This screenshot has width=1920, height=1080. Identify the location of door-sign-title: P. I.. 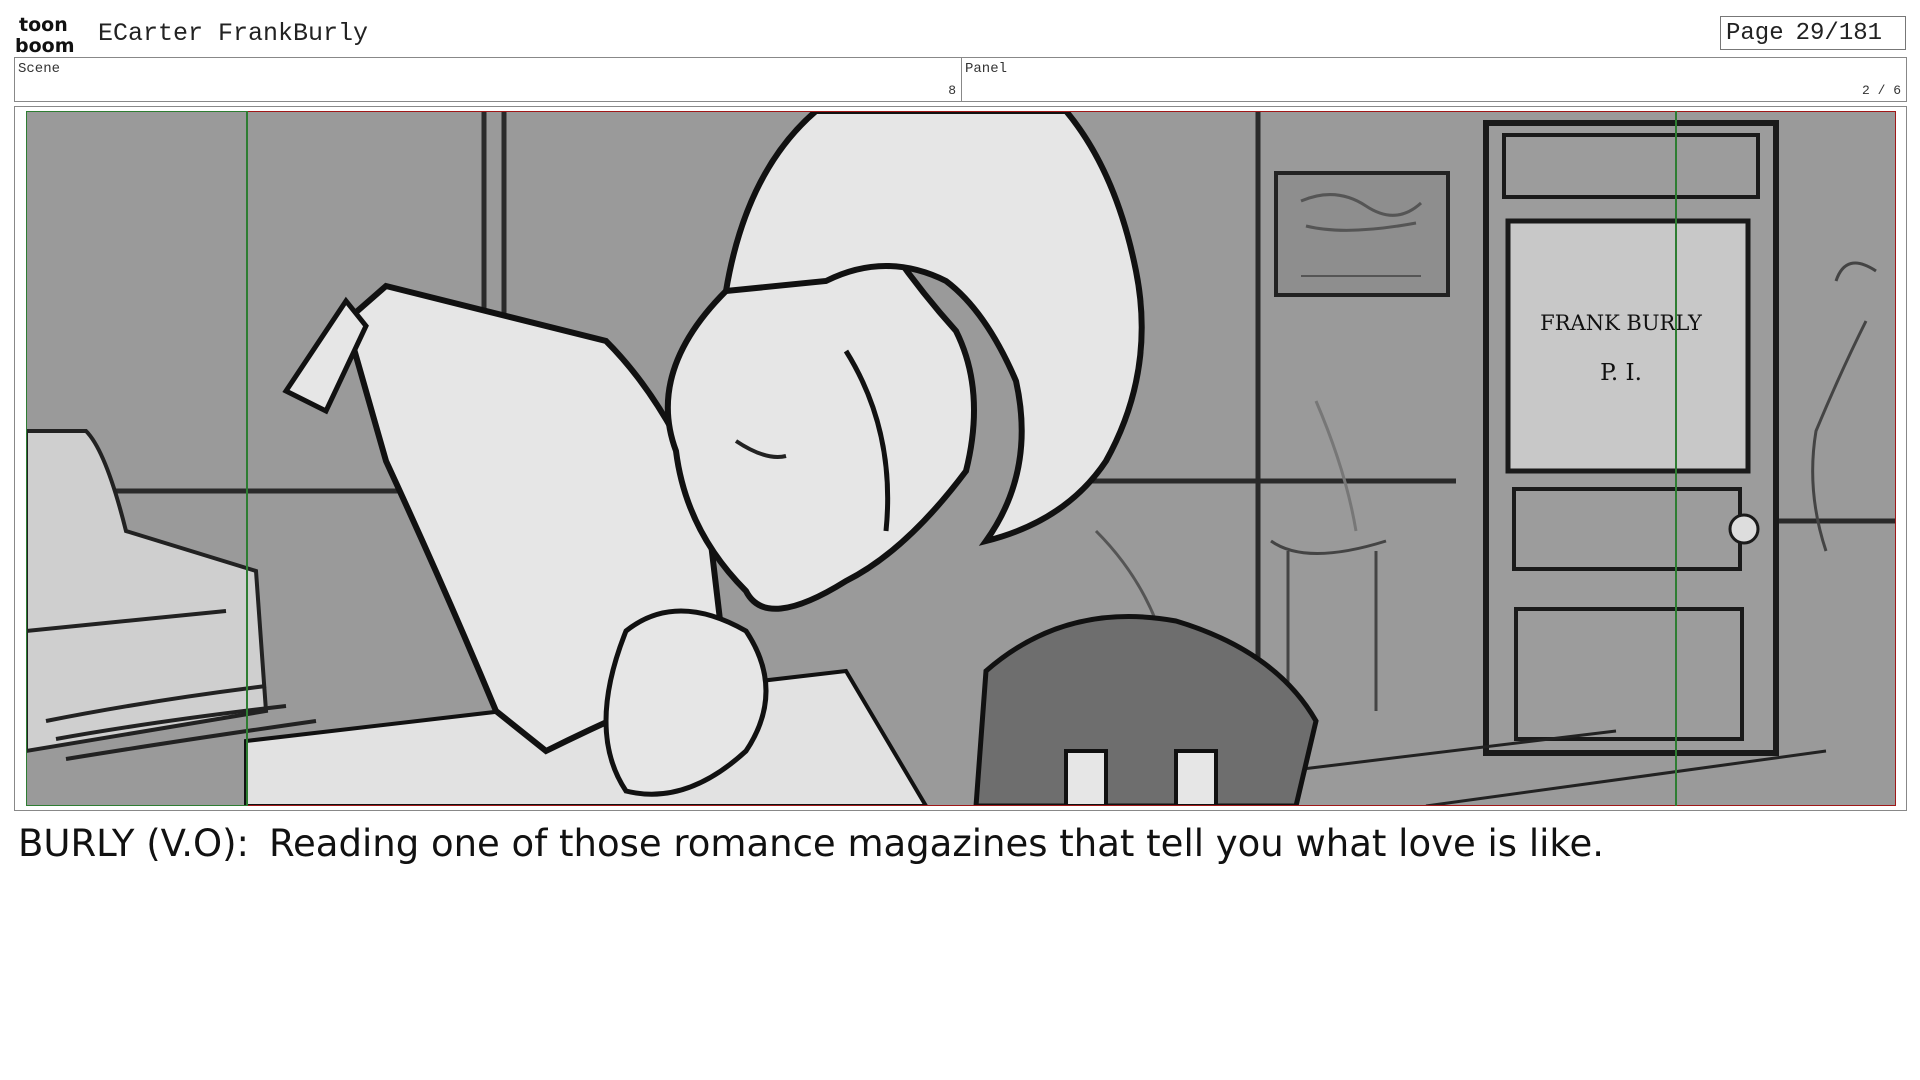
(1621, 373).